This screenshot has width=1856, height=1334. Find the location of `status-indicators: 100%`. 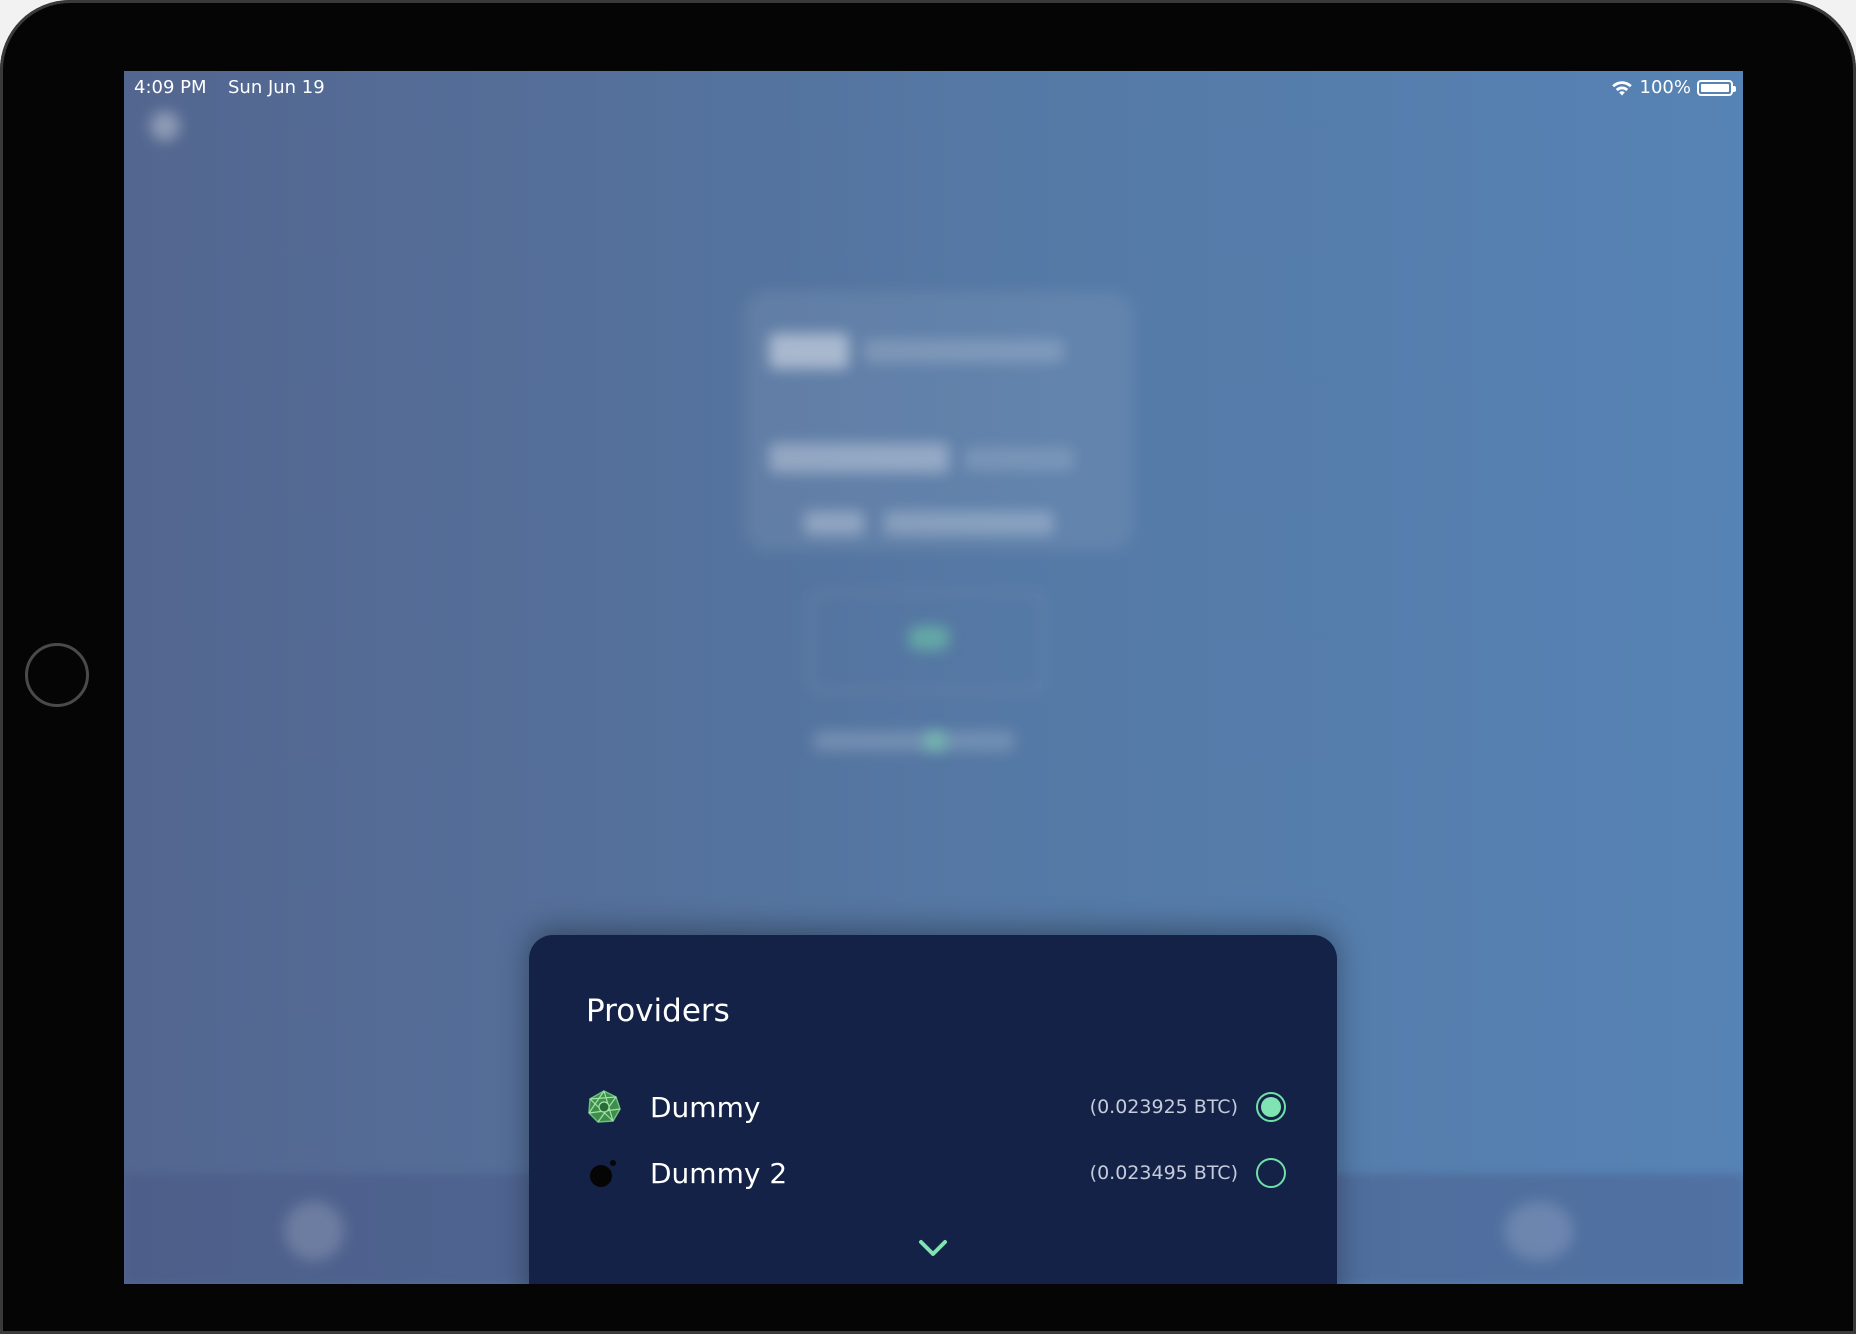

status-indicators: 100% is located at coordinates (1673, 87).